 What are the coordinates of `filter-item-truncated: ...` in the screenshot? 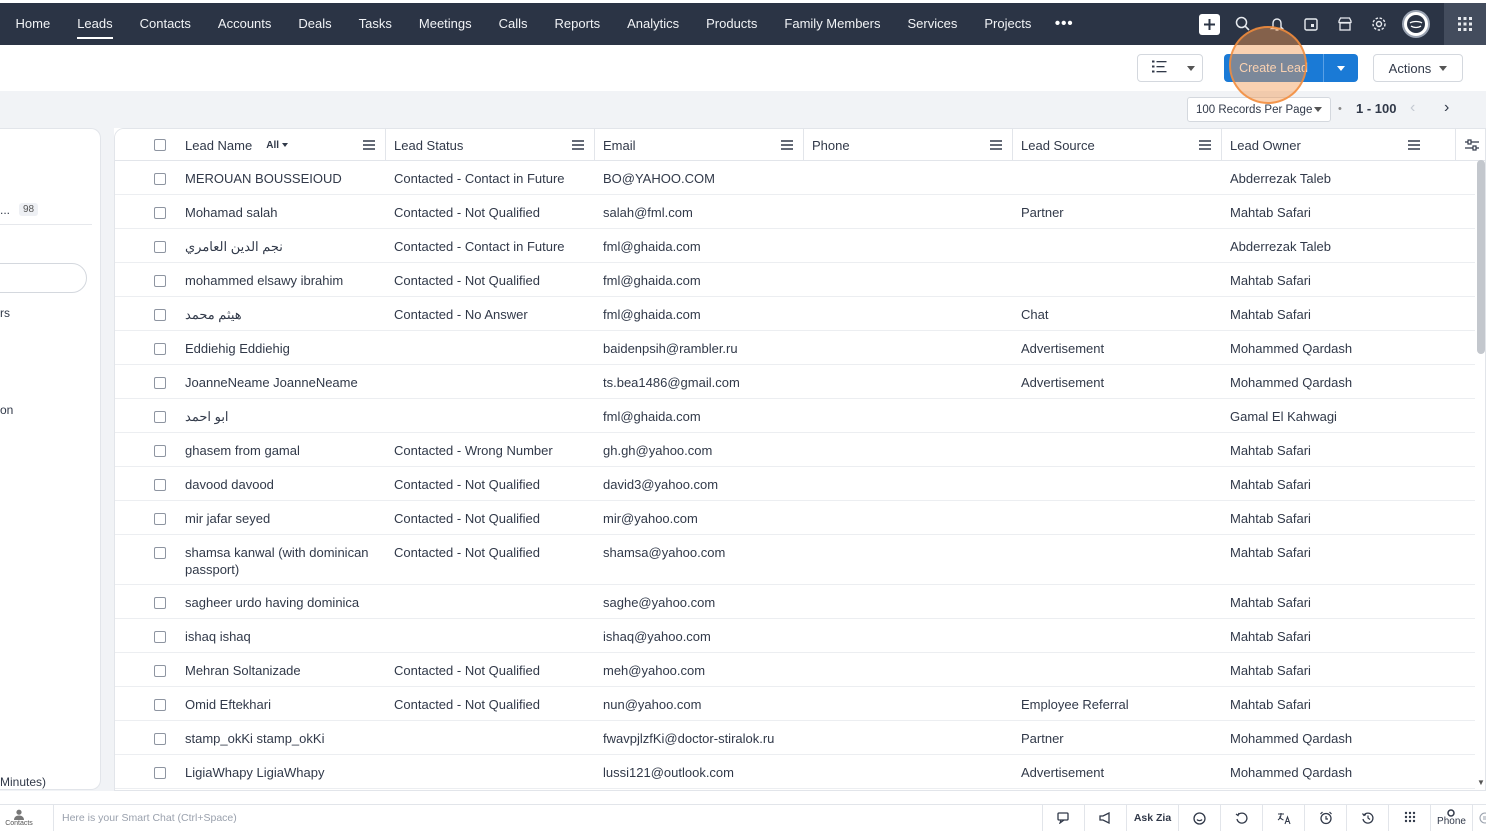 It's located at (5, 210).